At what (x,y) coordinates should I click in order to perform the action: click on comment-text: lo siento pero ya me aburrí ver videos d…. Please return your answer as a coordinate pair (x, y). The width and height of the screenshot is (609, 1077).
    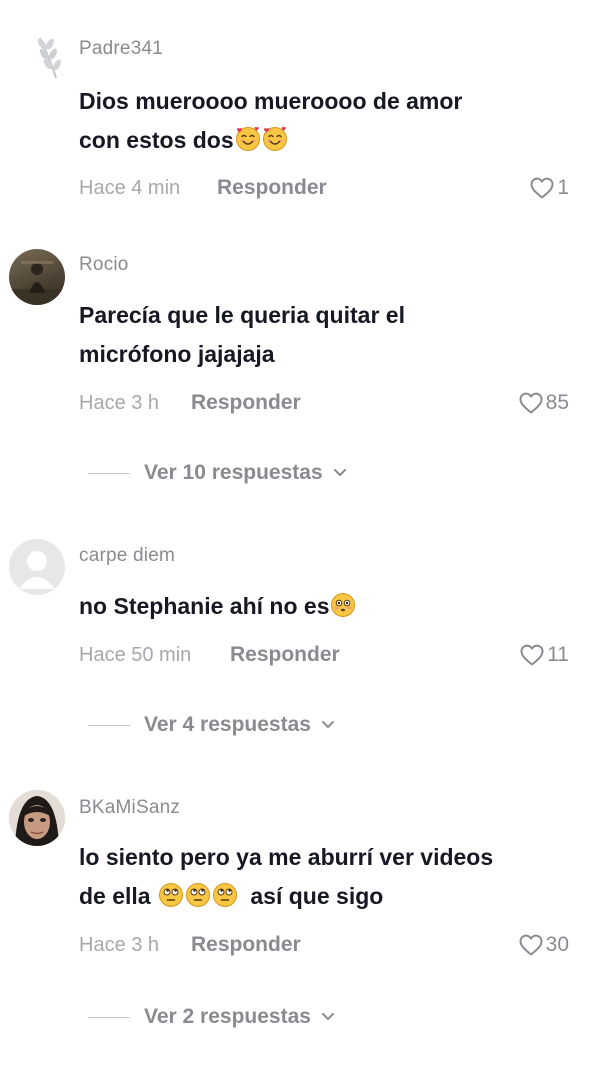
    Looking at the image, I should click on (286, 877).